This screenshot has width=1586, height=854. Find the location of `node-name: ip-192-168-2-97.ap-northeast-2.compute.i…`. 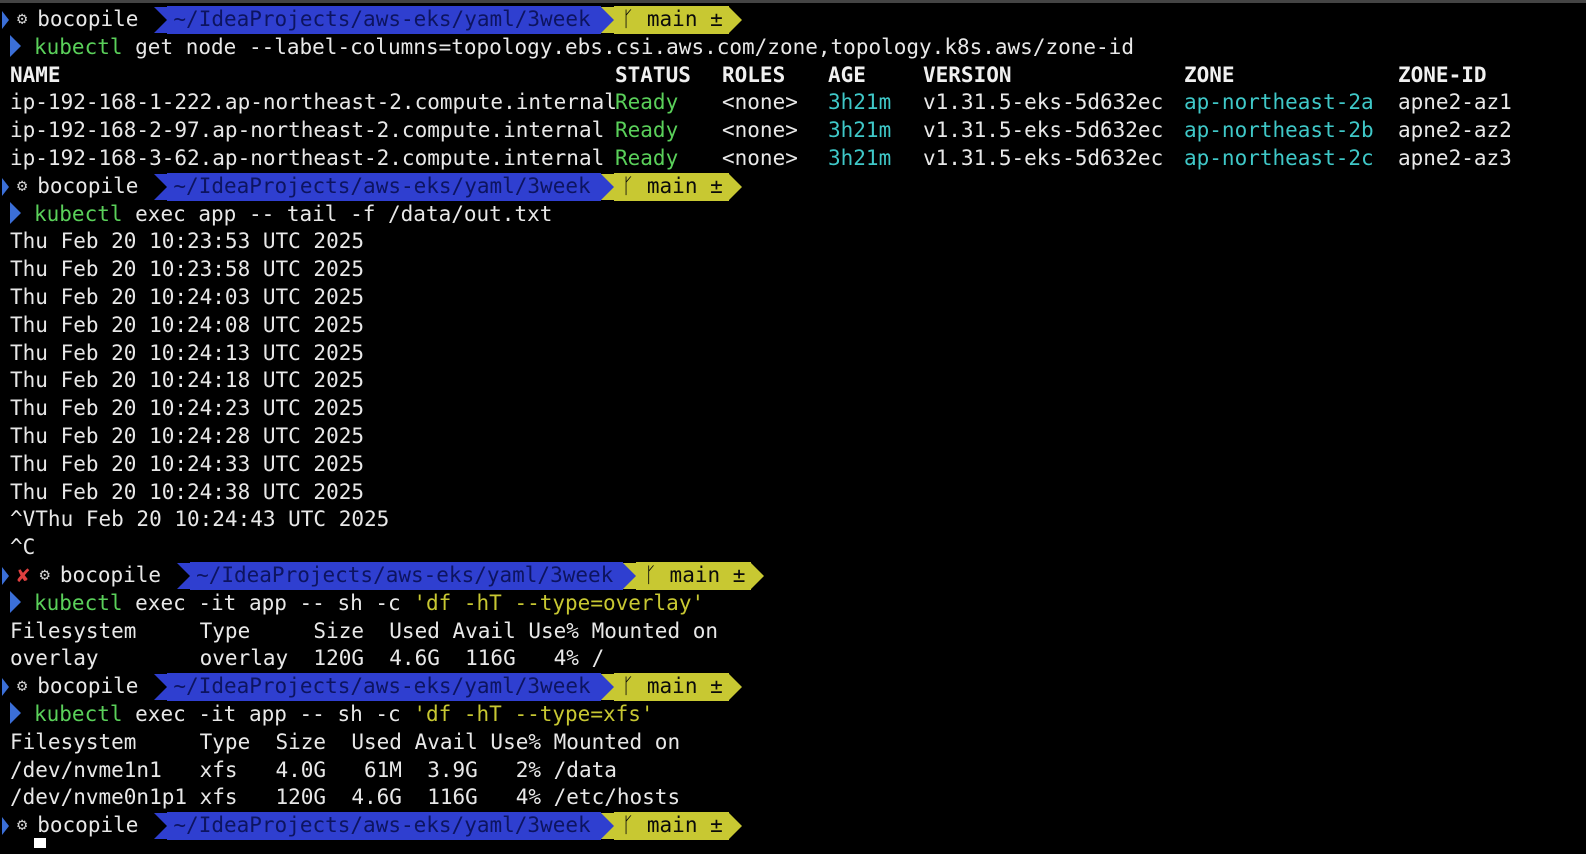

node-name: ip-192-168-2-97.ap-northeast-2.compute.i… is located at coordinates (307, 130).